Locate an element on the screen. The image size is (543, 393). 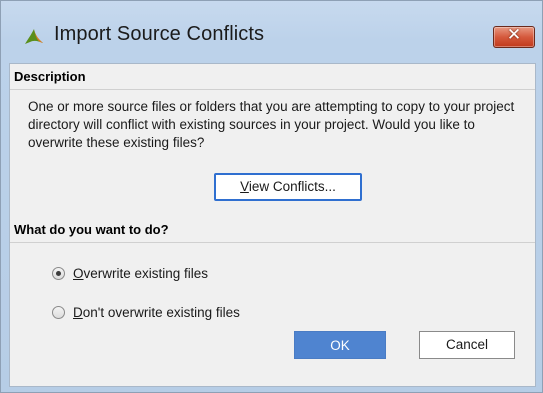
ok-button: OK is located at coordinates (340, 345).